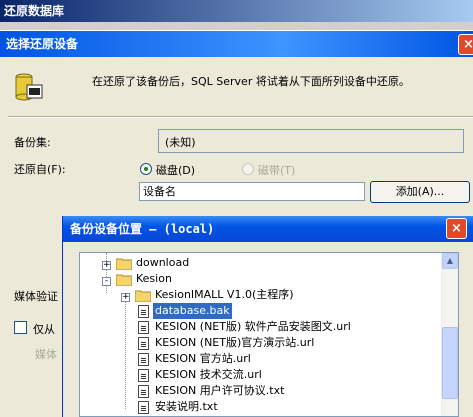 This screenshot has width=473, height=417. Describe the element at coordinates (224, 295) in the screenshot. I see `tree-item-kesionimall: KesionIMALL V1.0(主程序)` at that location.